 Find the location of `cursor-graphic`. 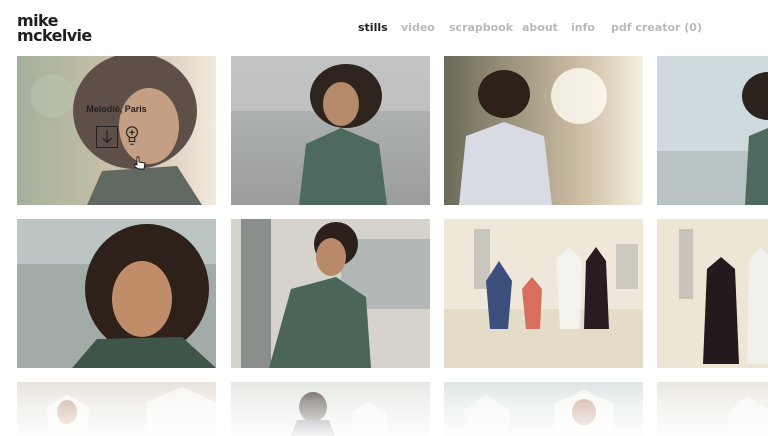

cursor-graphic is located at coordinates (140, 163).